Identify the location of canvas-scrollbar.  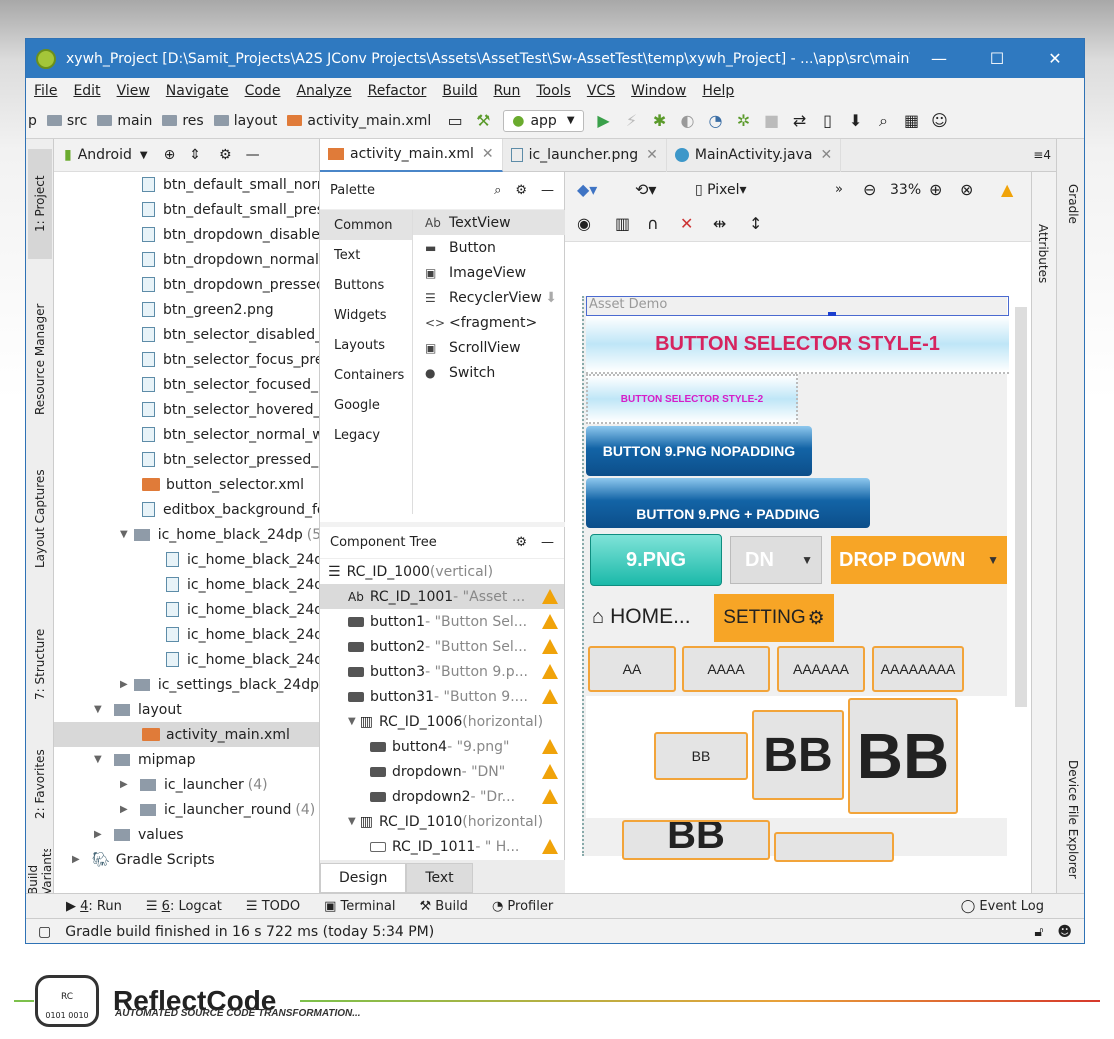
(1021, 507).